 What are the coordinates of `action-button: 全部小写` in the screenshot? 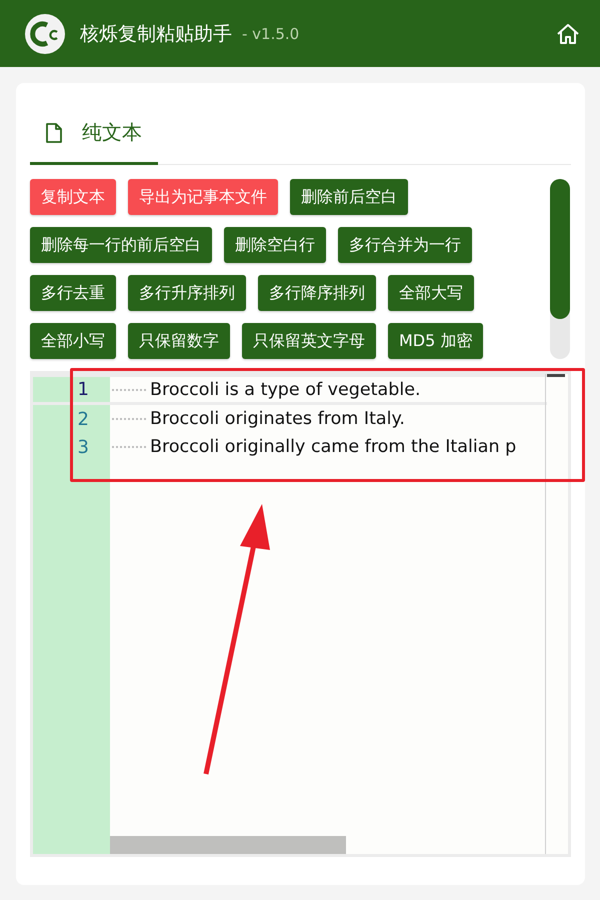 It's located at (73, 341).